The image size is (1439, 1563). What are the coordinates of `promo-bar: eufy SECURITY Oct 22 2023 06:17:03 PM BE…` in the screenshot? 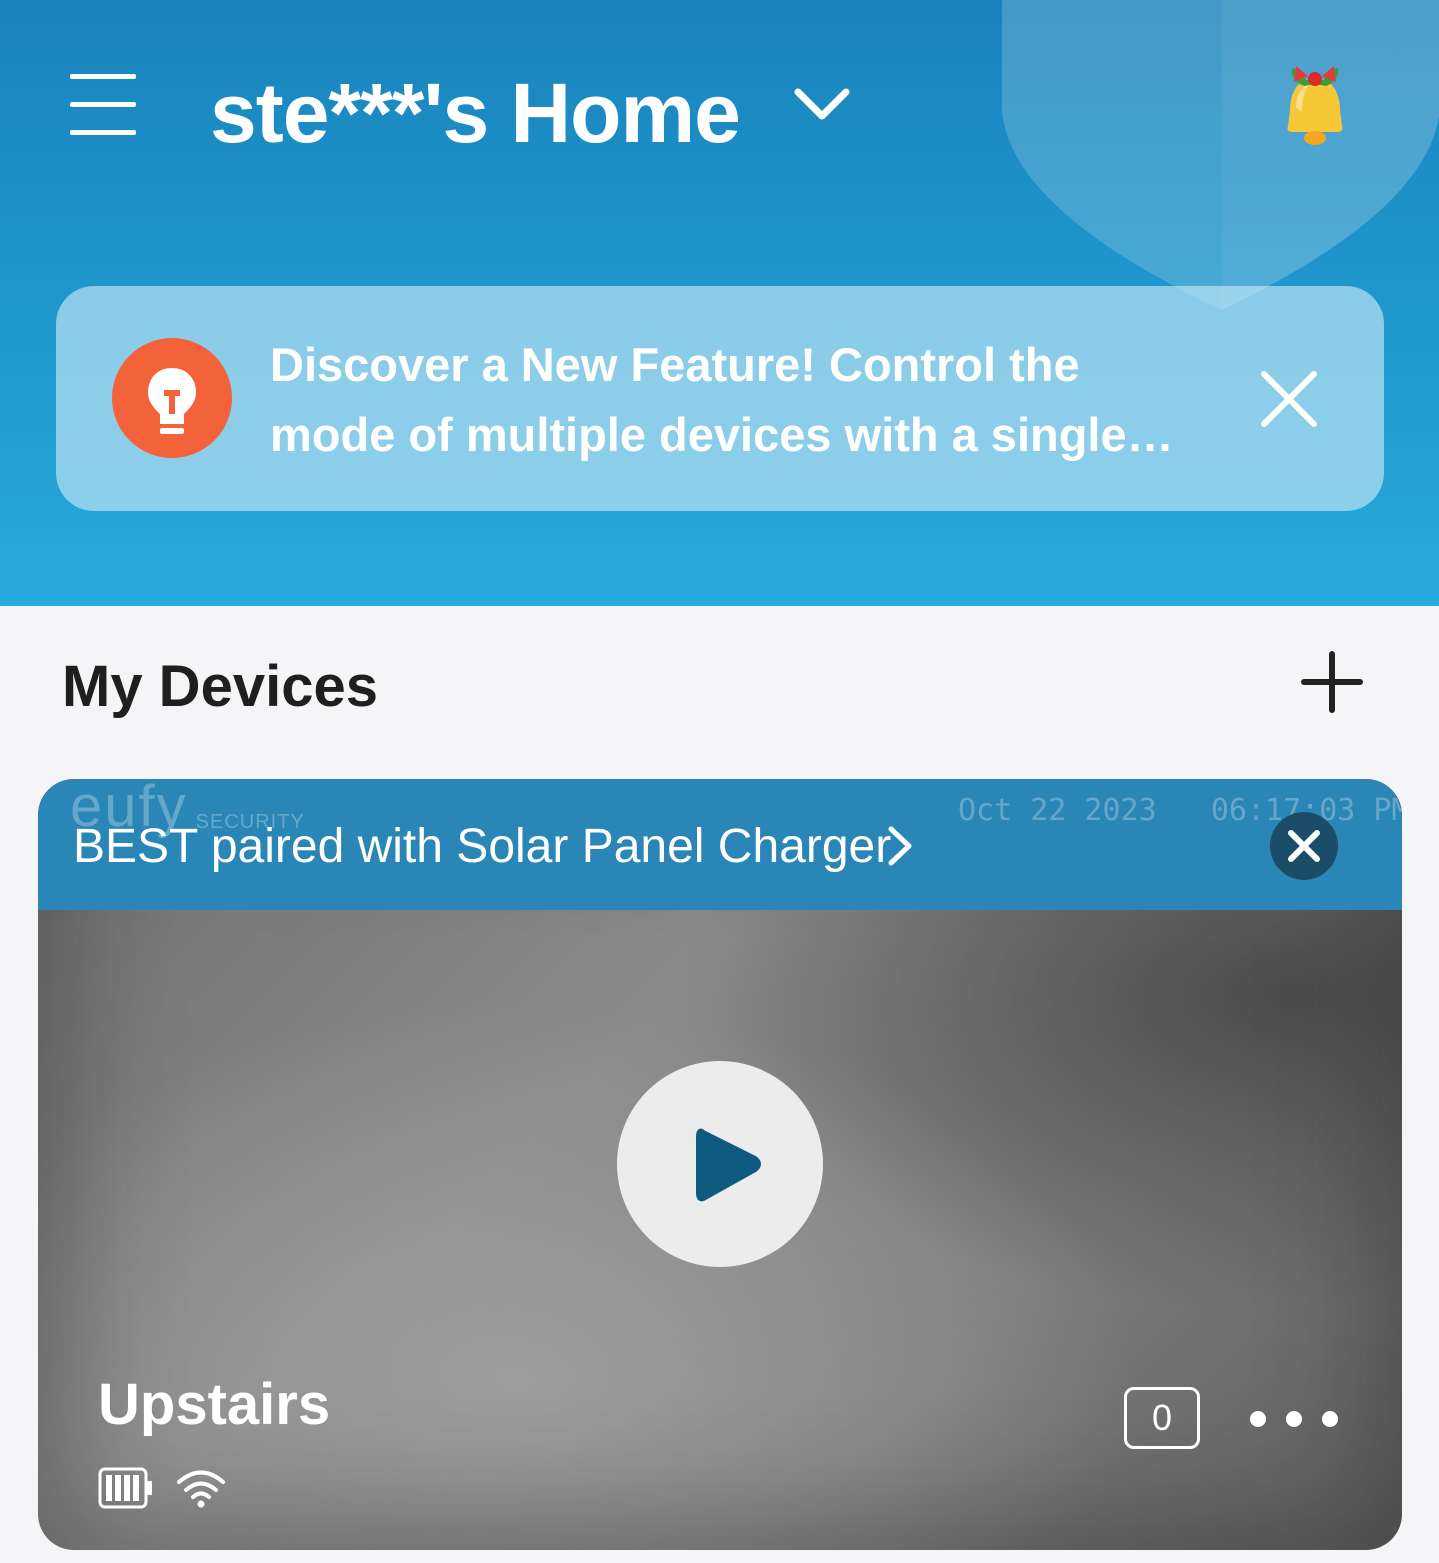 It's located at (720, 844).